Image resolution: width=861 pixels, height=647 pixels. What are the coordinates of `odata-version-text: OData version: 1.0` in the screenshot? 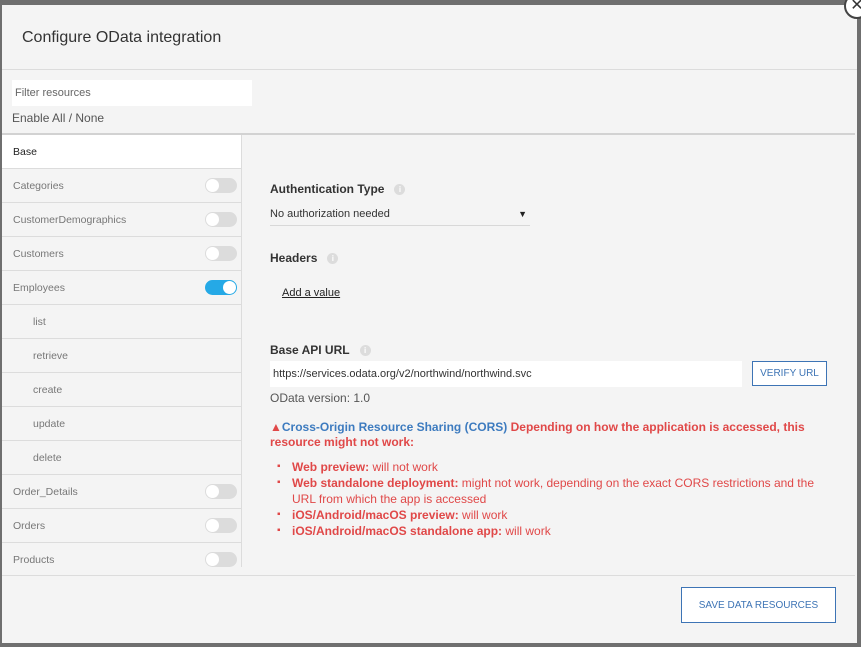 It's located at (320, 398).